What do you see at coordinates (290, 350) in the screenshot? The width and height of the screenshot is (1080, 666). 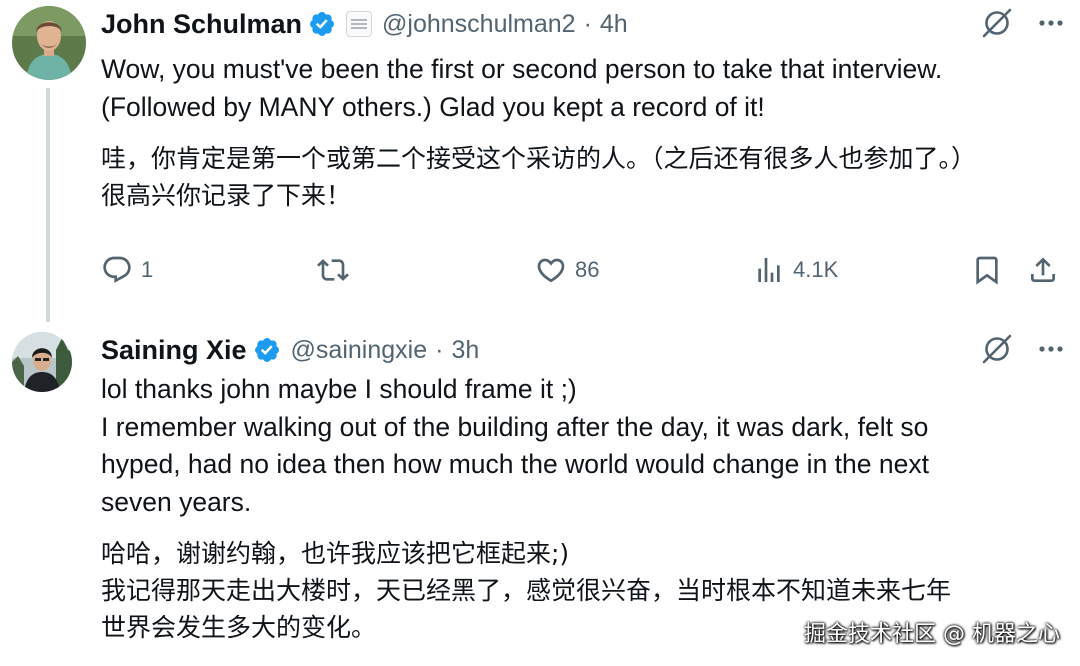 I see `tweet-header: Saining Xie @sainingxie · 3h` at bounding box center [290, 350].